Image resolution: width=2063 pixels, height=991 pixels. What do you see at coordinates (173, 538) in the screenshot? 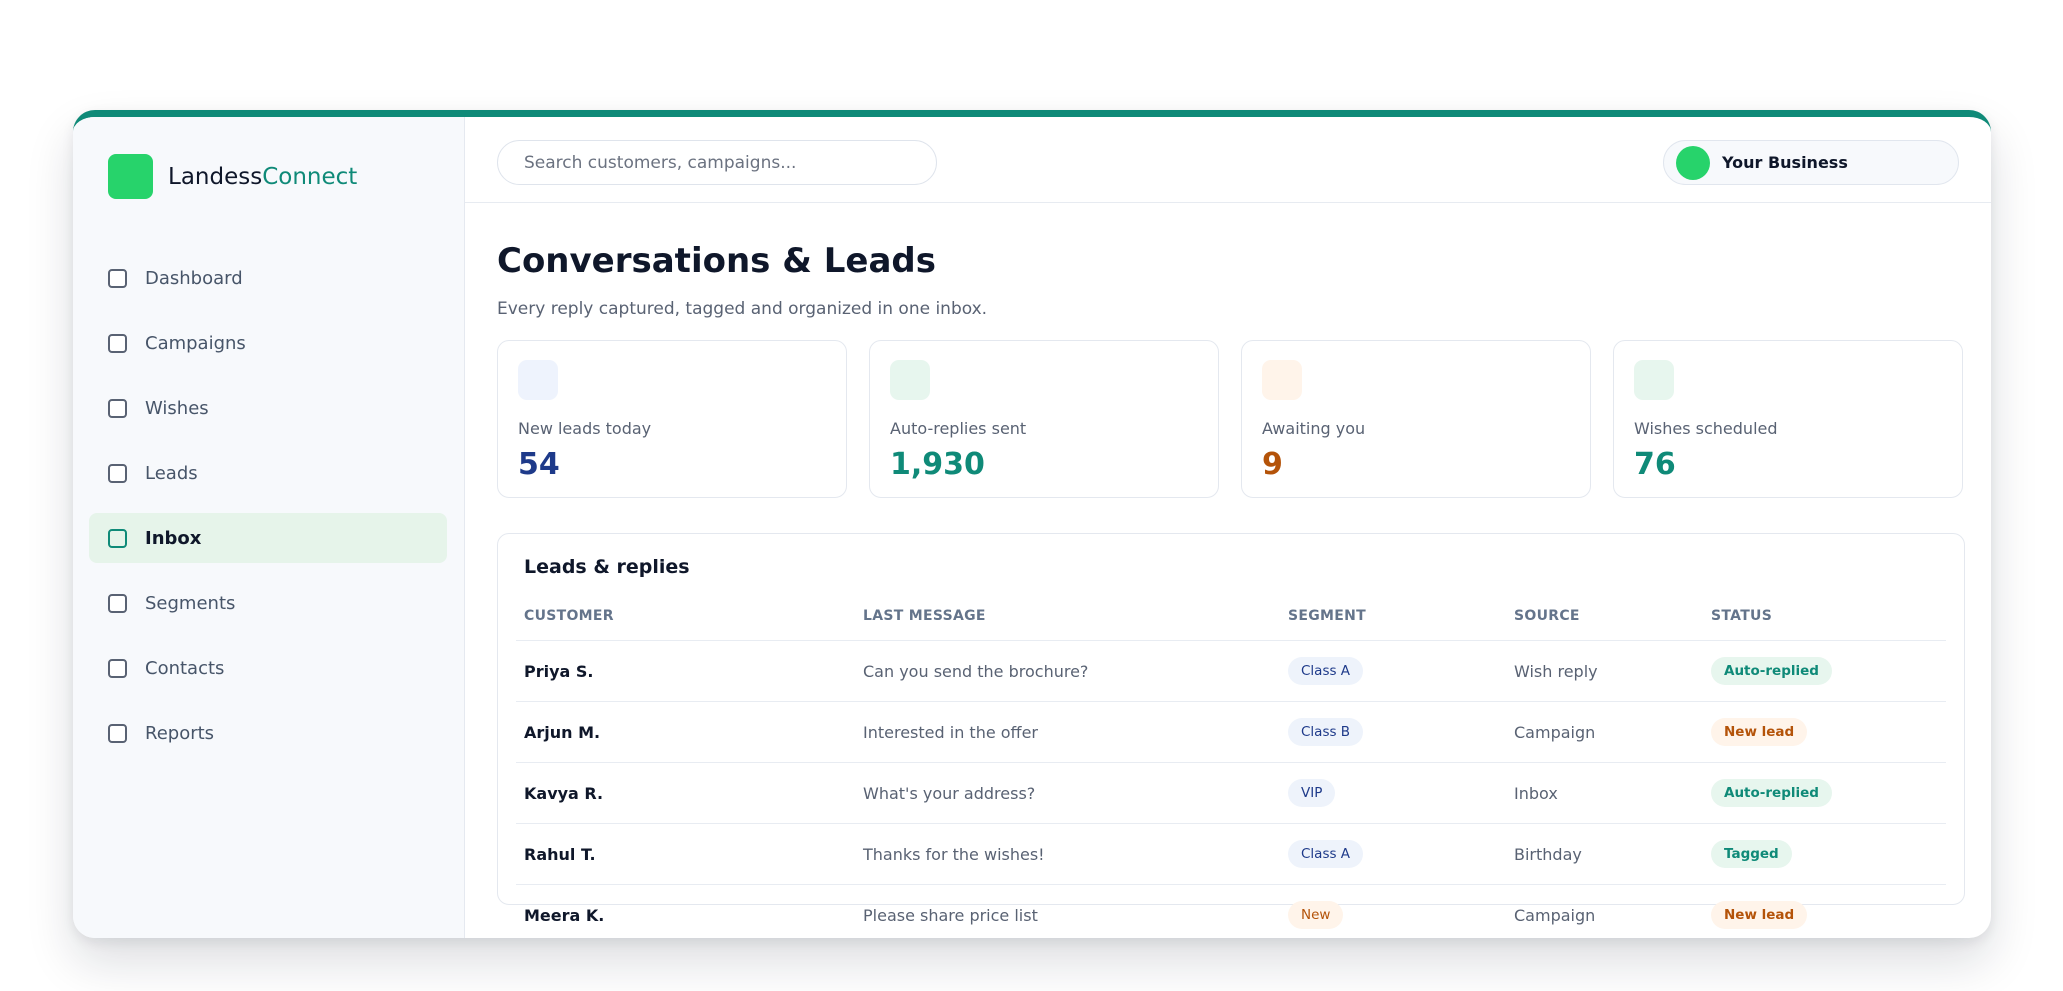
I see `sidebar-item-label: Inbox` at bounding box center [173, 538].